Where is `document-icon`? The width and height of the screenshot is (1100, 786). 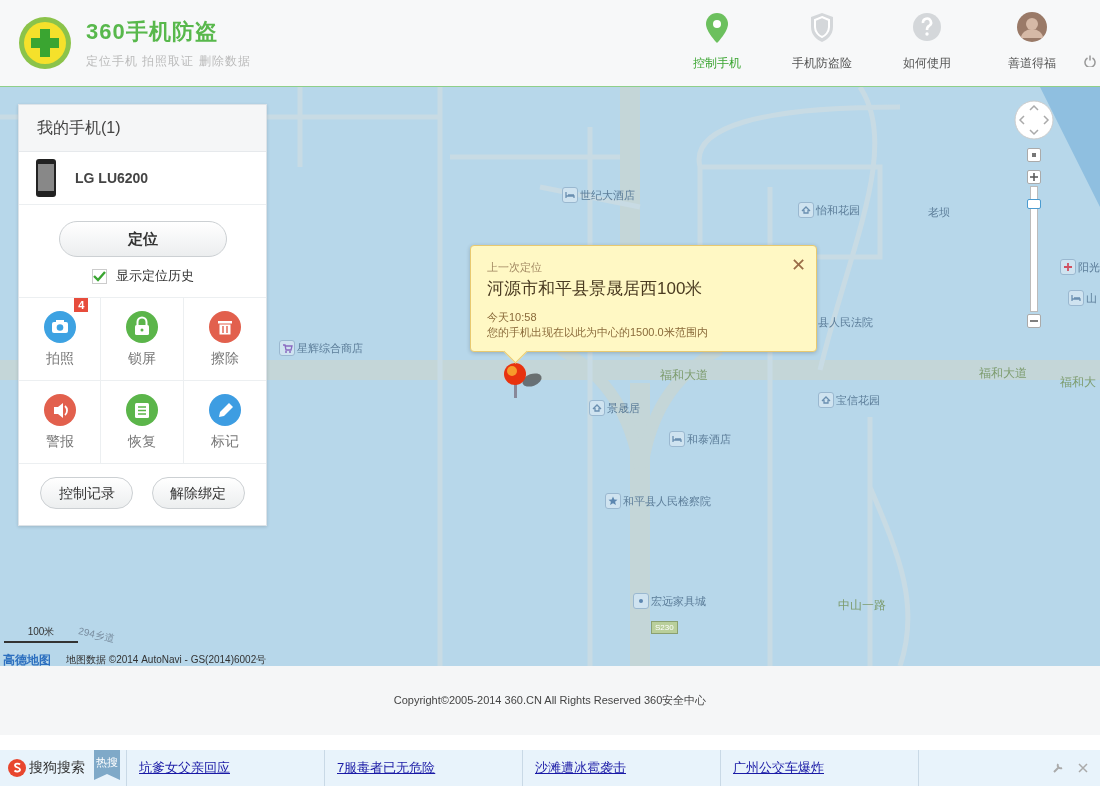
document-icon is located at coordinates (142, 410).